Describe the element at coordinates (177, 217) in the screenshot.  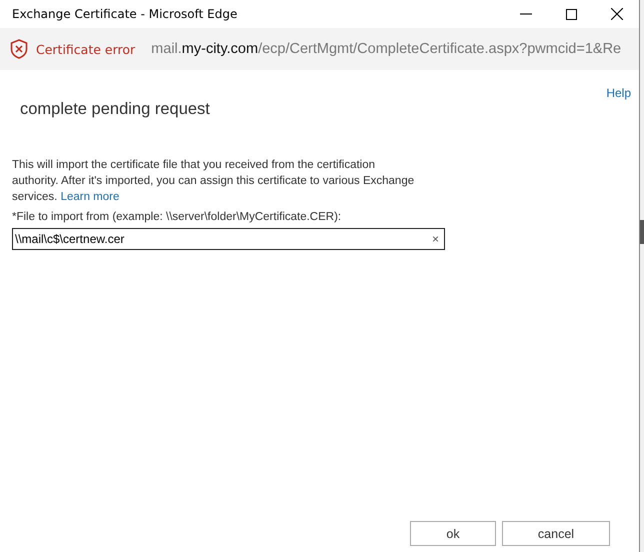
I see `field-label: *File to import from (example: \\server\folder\MyCertificate.CER):` at that location.